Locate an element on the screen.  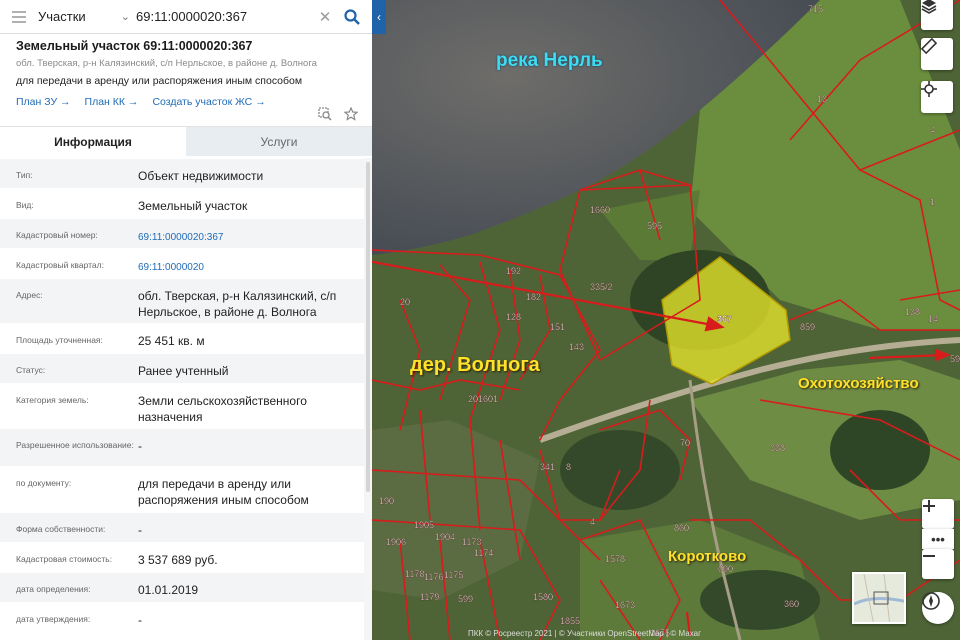
svg-text: 1175 is located at coordinates (453, 575).